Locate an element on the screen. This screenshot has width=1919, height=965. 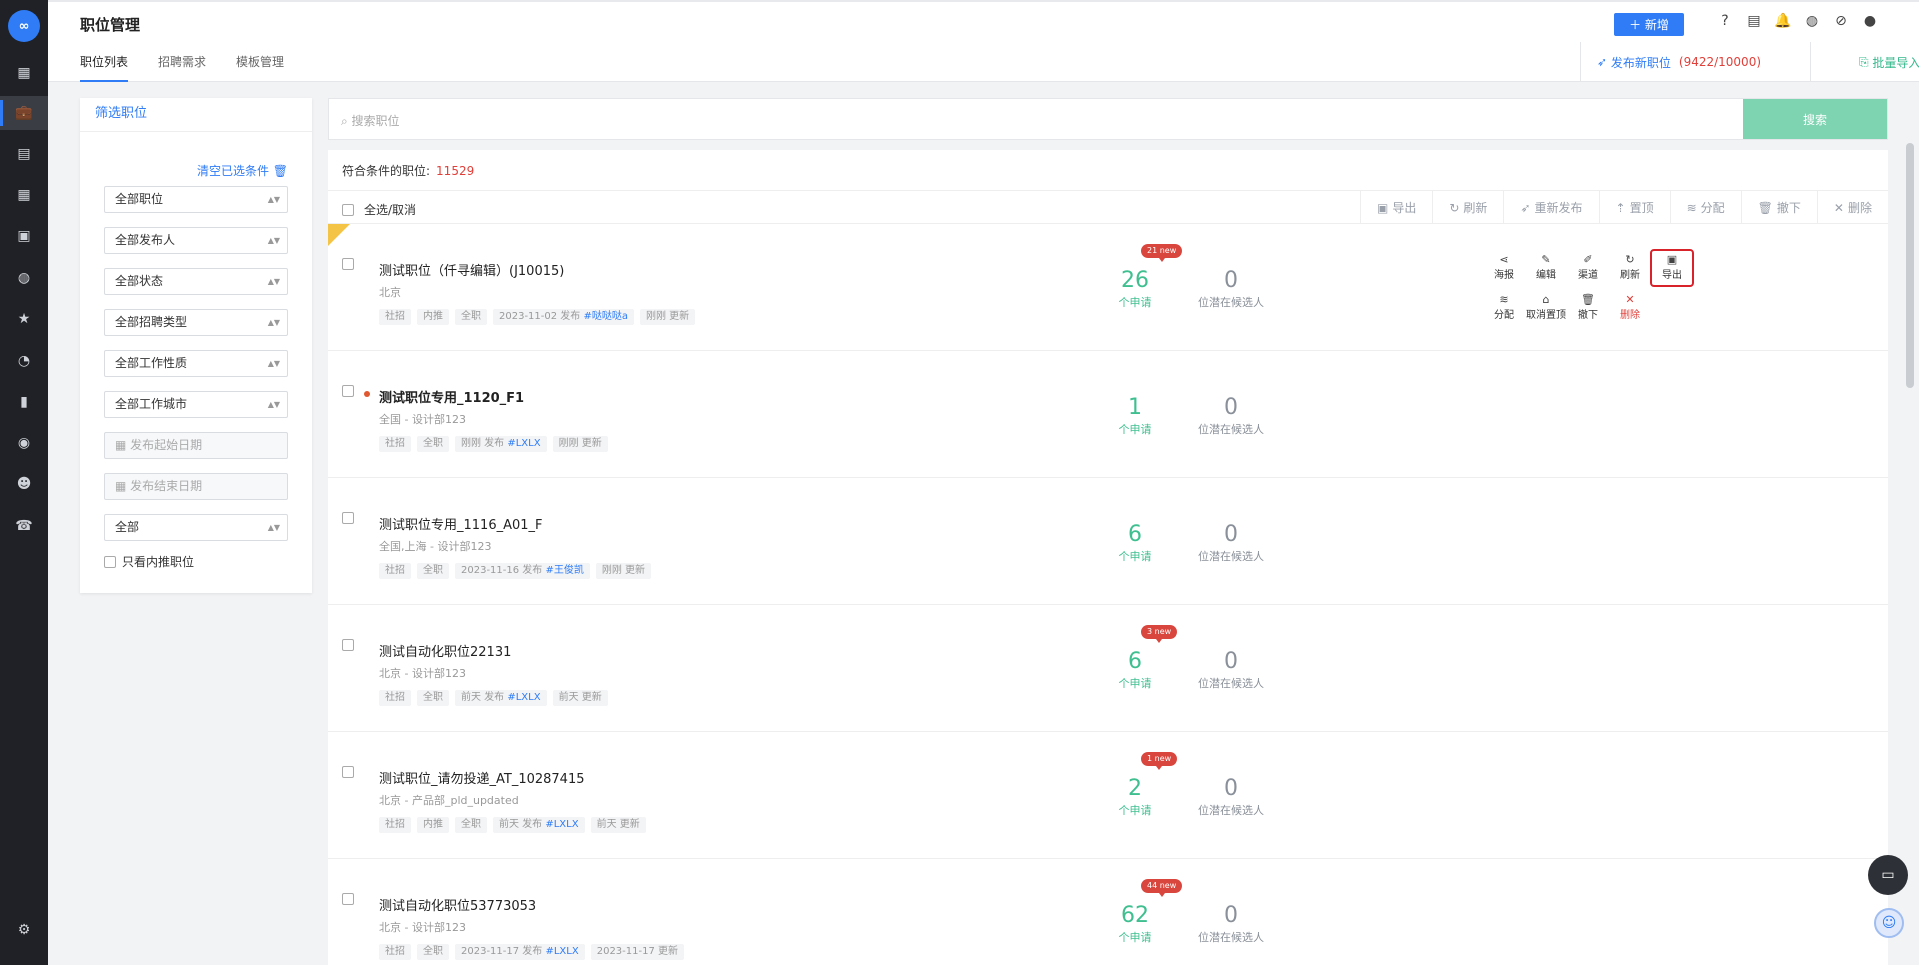
recruit-type-select: 全部招聘类型 ▲▼ is located at coordinates (196, 322).